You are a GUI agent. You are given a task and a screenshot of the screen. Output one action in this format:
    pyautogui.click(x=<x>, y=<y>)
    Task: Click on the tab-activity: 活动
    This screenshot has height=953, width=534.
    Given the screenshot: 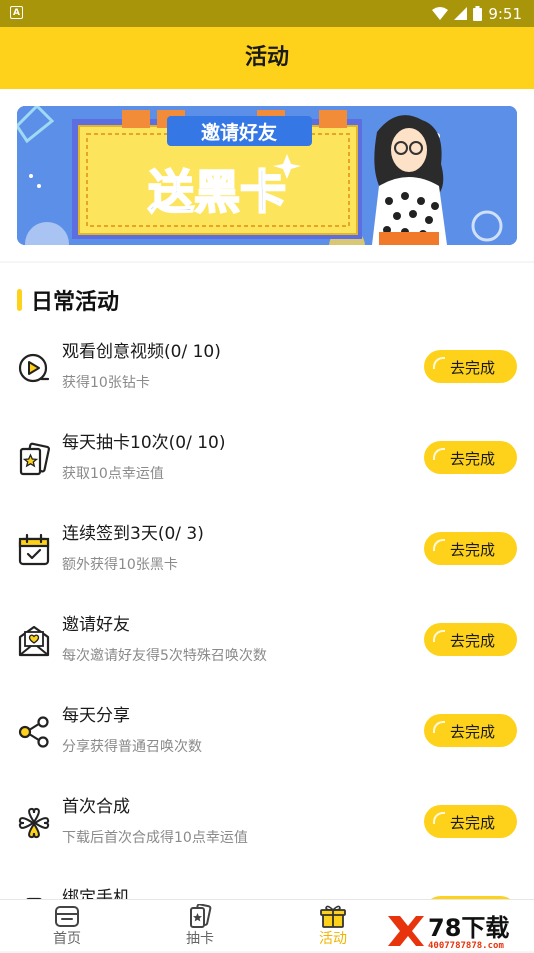 What is the action you would take?
    pyautogui.click(x=333, y=926)
    